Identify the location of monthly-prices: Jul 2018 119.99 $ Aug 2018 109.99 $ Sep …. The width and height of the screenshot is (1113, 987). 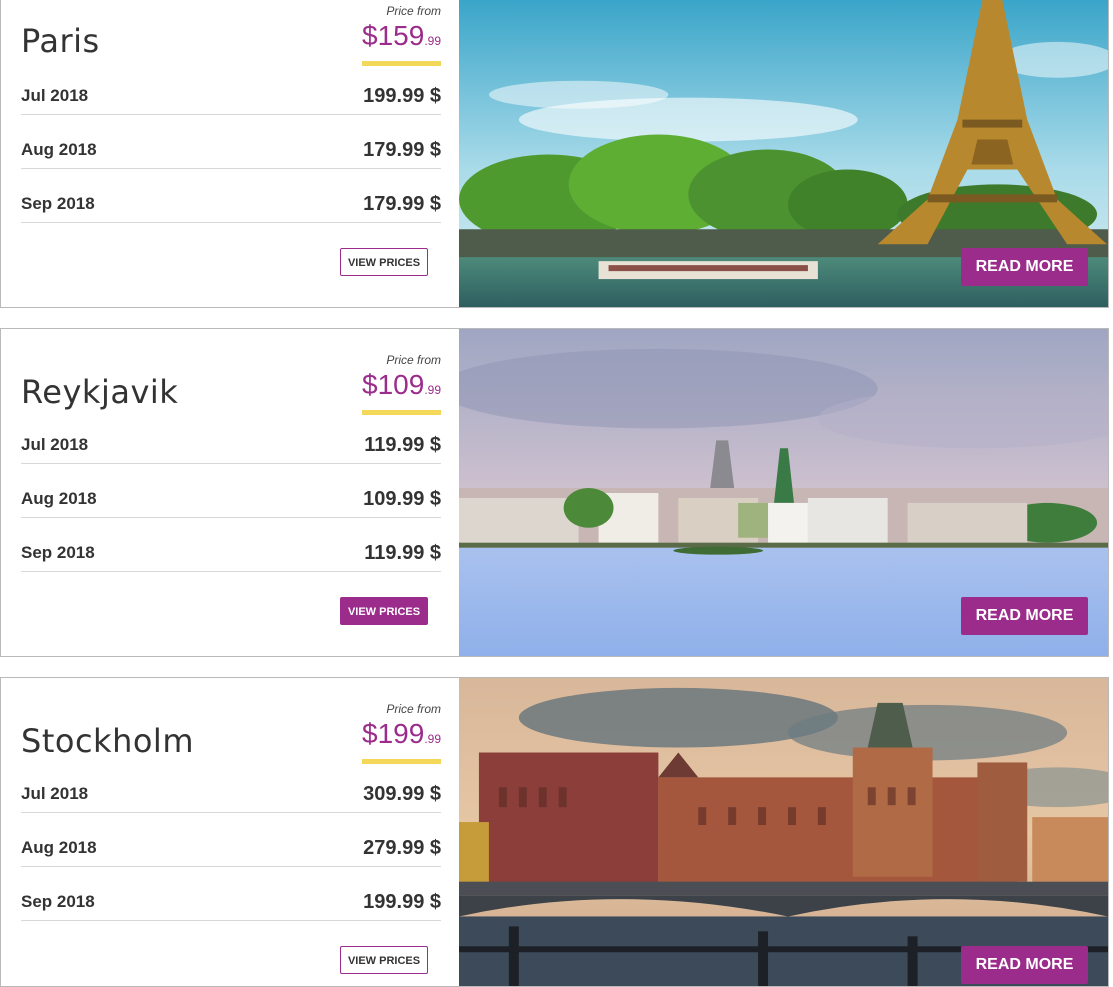
(231, 502).